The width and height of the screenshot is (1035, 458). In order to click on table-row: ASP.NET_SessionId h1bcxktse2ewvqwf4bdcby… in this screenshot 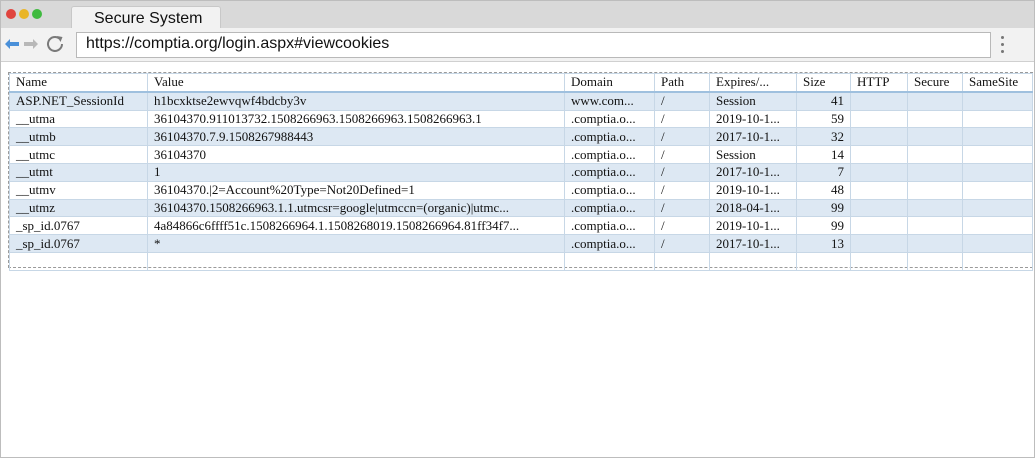, I will do `click(521, 101)`.